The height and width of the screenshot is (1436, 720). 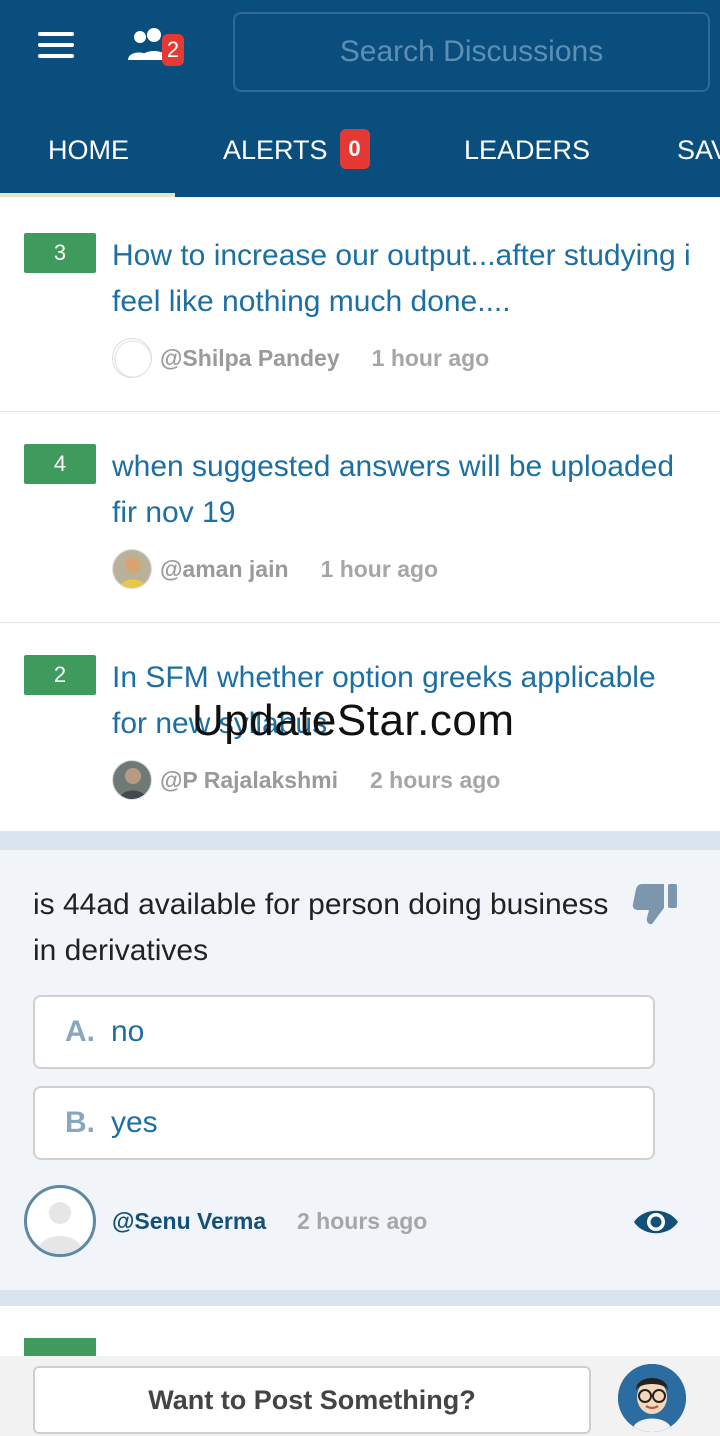 What do you see at coordinates (296, 151) in the screenshot?
I see `tab-alerts: ALERTS 0` at bounding box center [296, 151].